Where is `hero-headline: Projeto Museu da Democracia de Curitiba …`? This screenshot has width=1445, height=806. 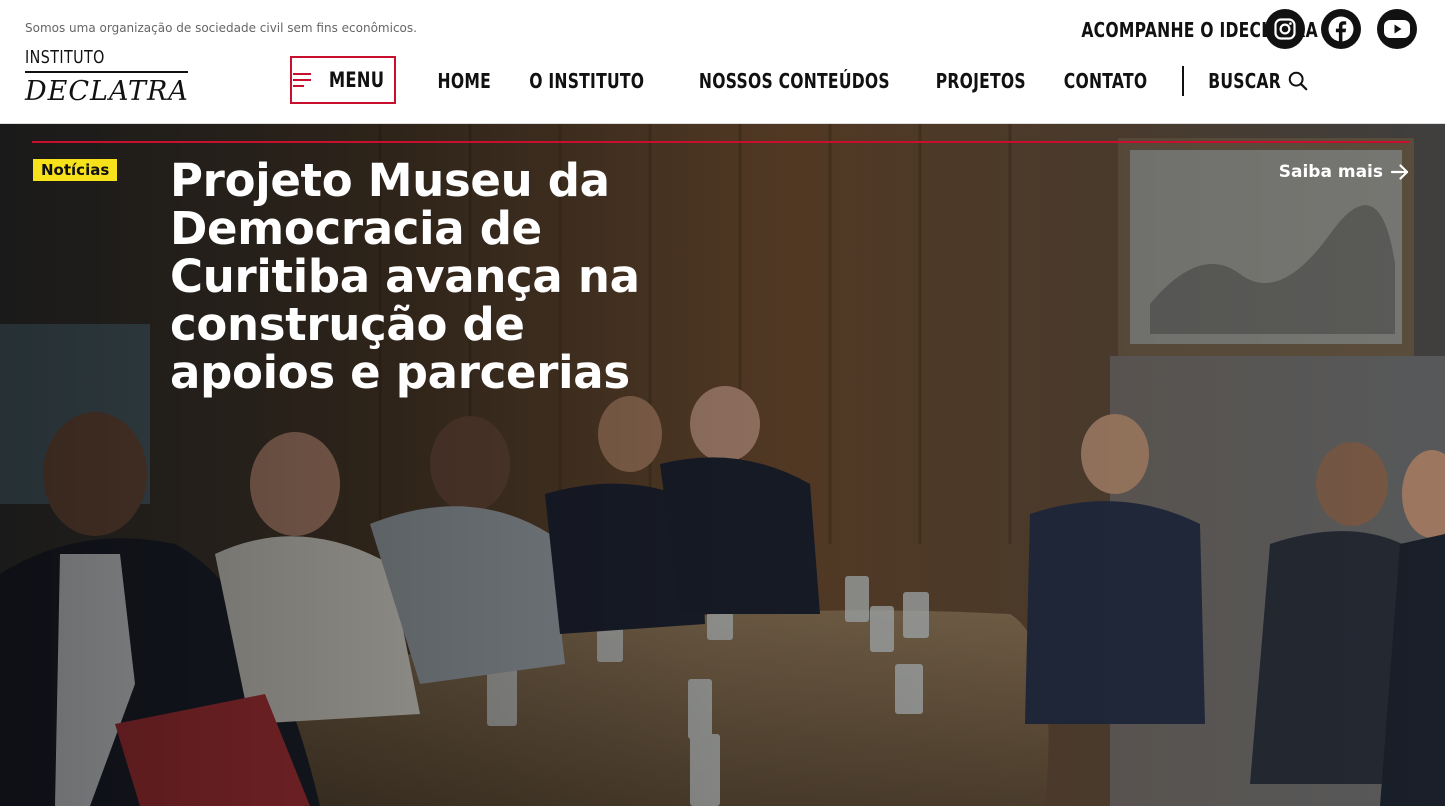 hero-headline: Projeto Museu da Democracia de Curitiba … is located at coordinates (420, 277).